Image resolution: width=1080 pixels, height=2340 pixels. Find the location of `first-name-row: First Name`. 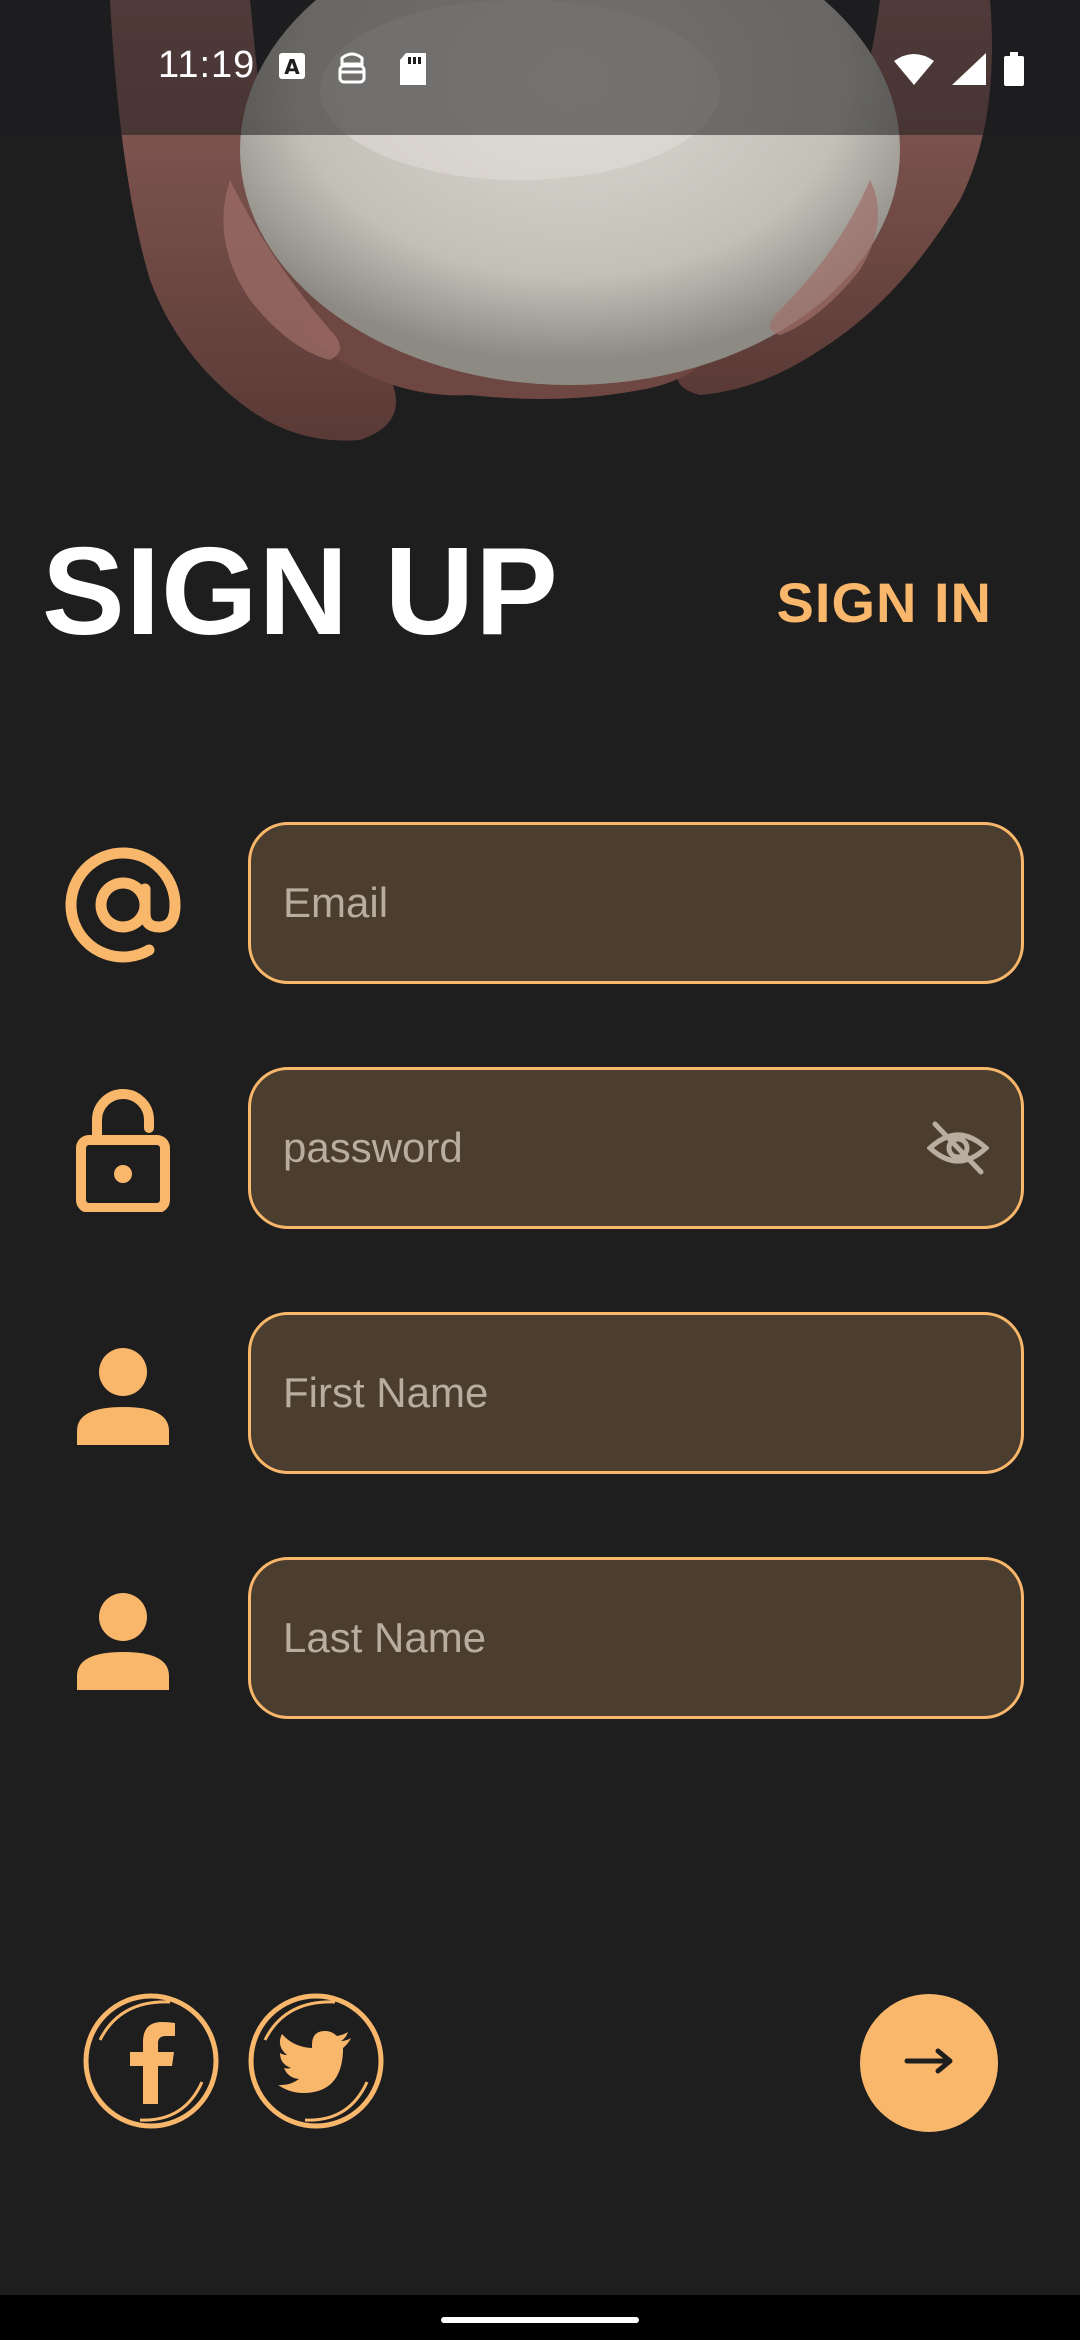

first-name-row: First Name is located at coordinates (540, 1393).